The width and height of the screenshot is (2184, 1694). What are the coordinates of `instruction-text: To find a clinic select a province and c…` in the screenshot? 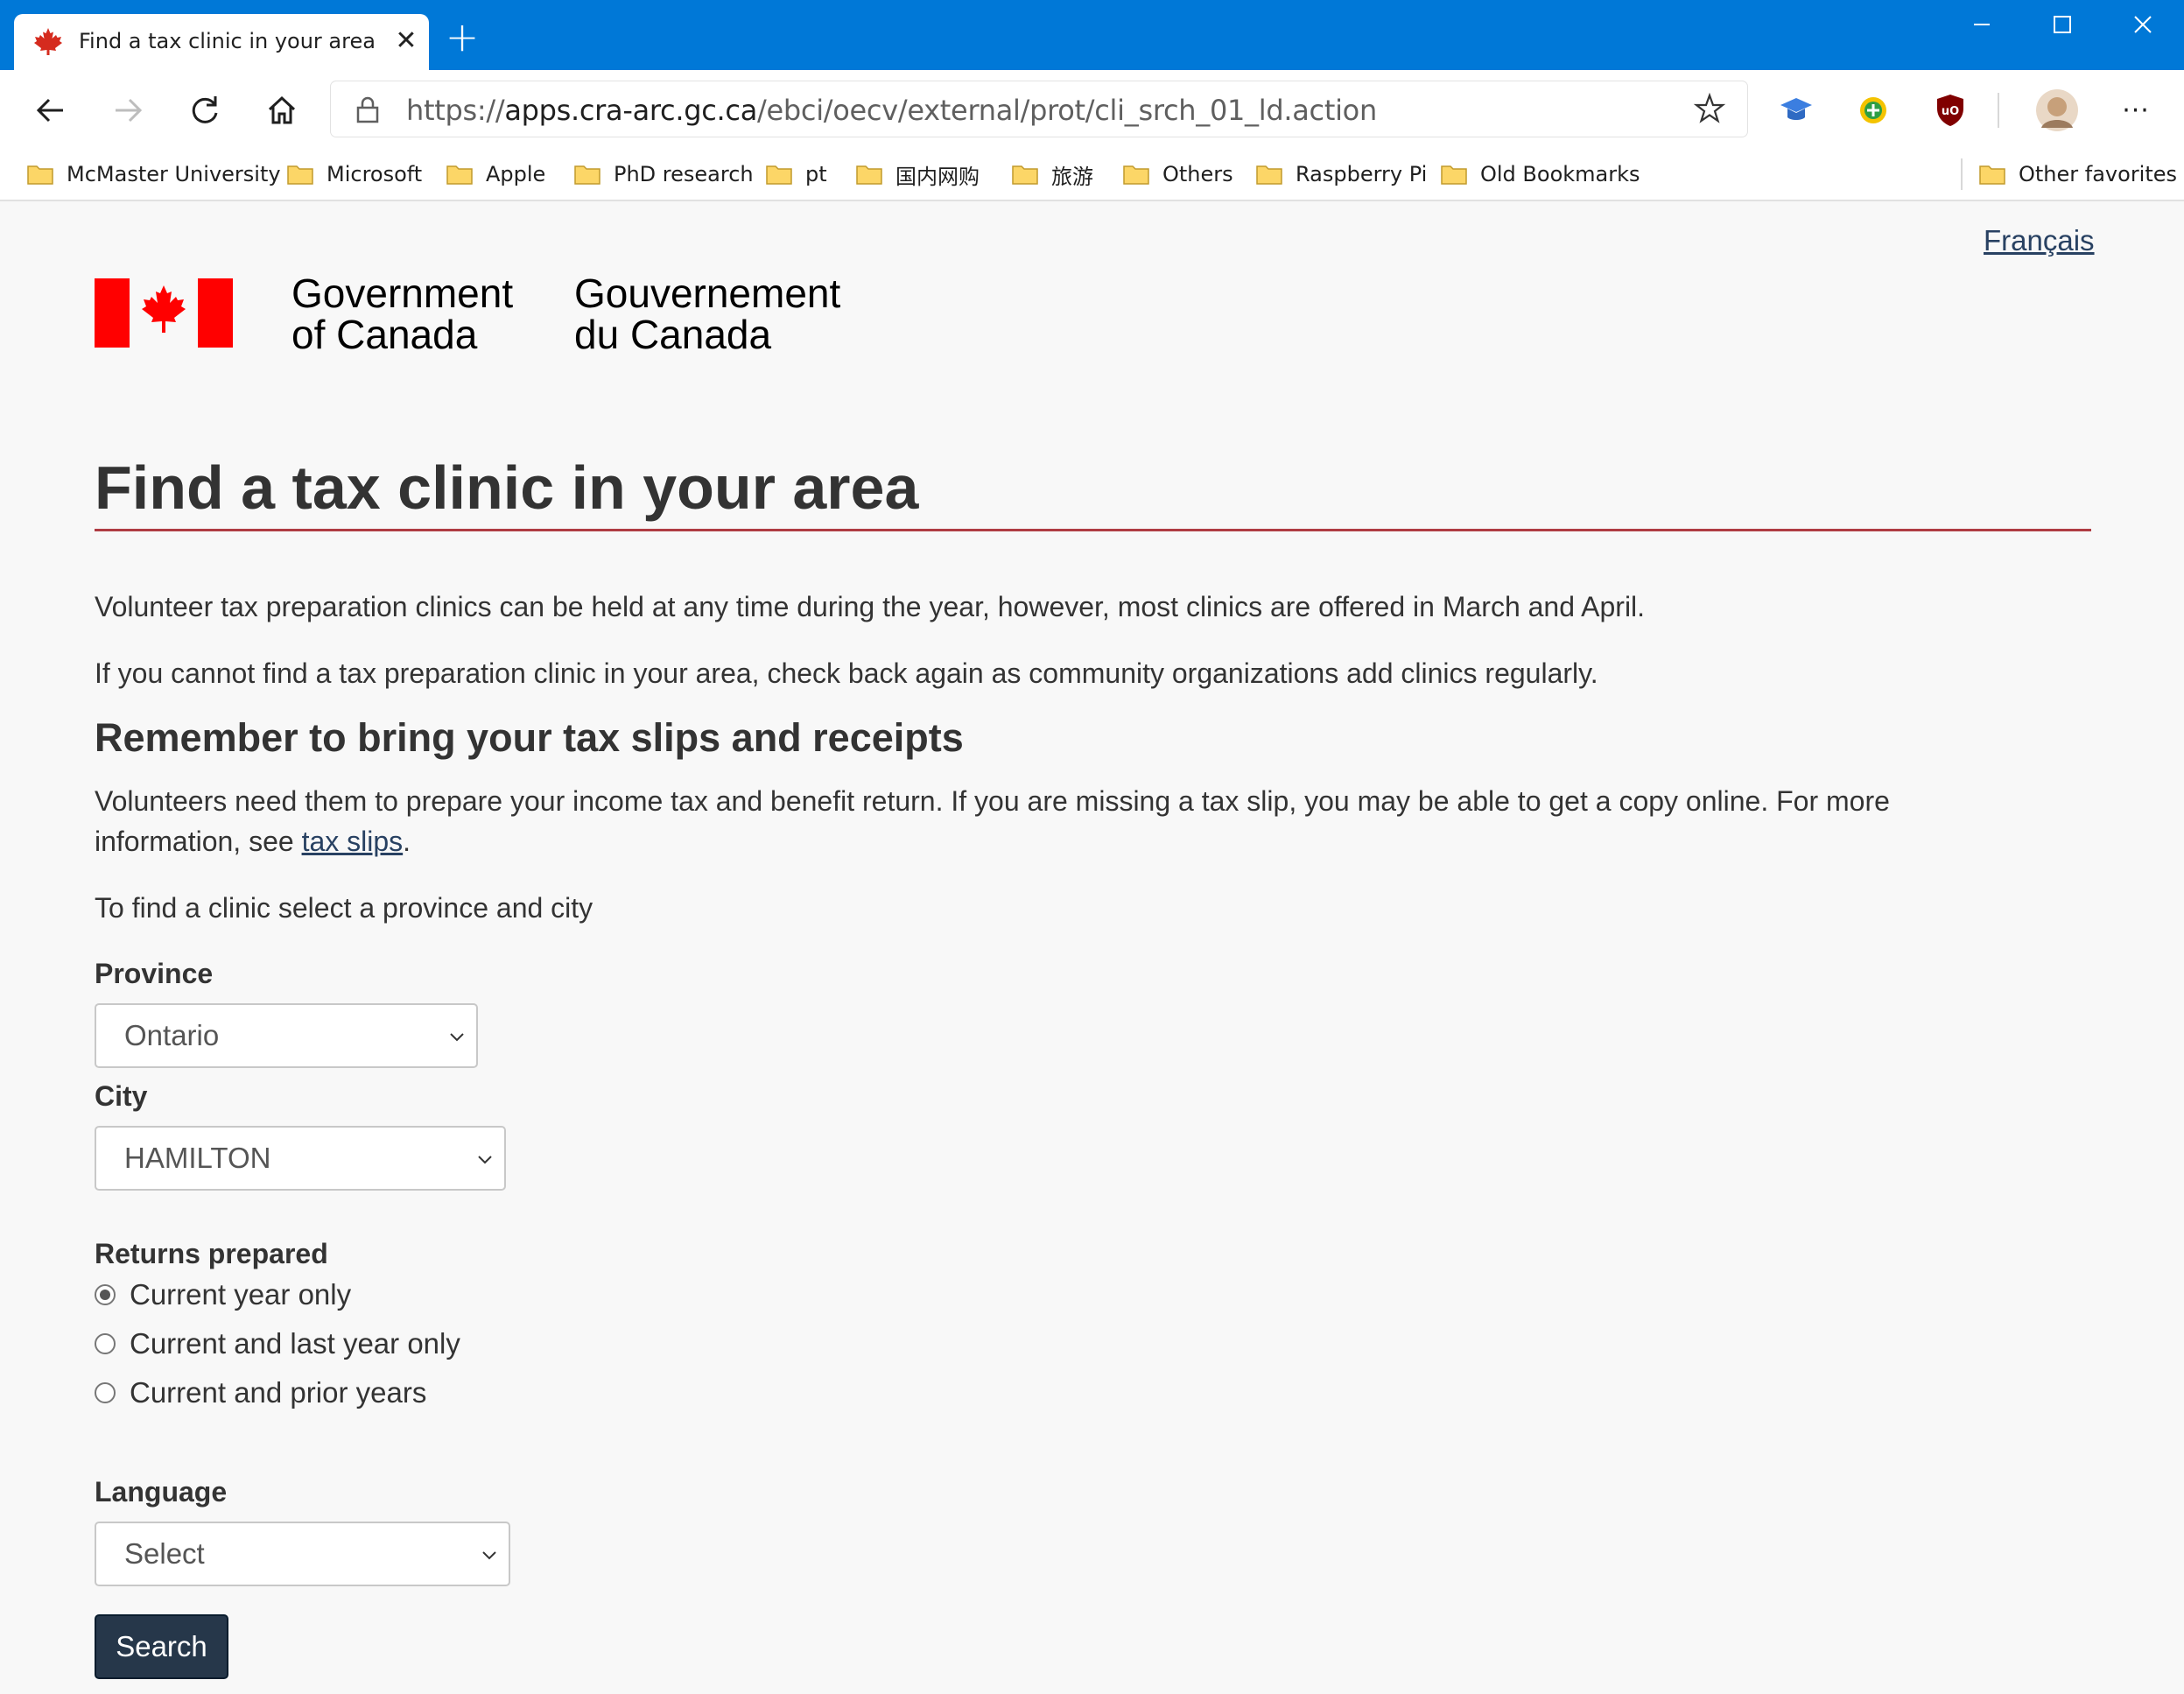 It's located at (344, 908).